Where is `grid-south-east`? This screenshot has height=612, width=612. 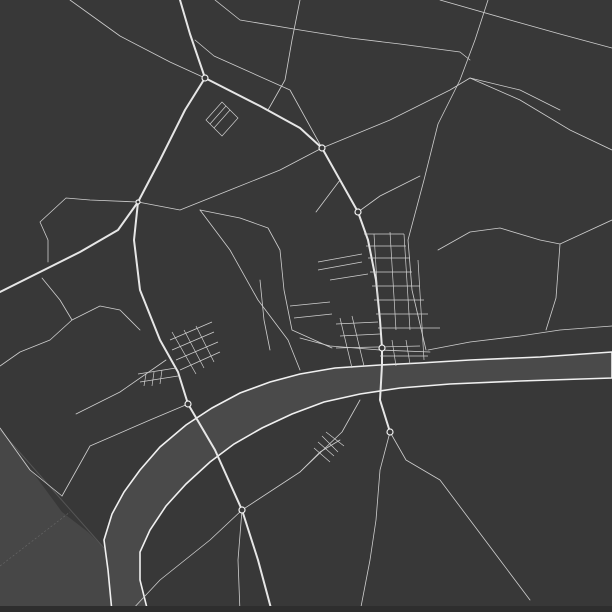
grid-south-east is located at coordinates (383, 342).